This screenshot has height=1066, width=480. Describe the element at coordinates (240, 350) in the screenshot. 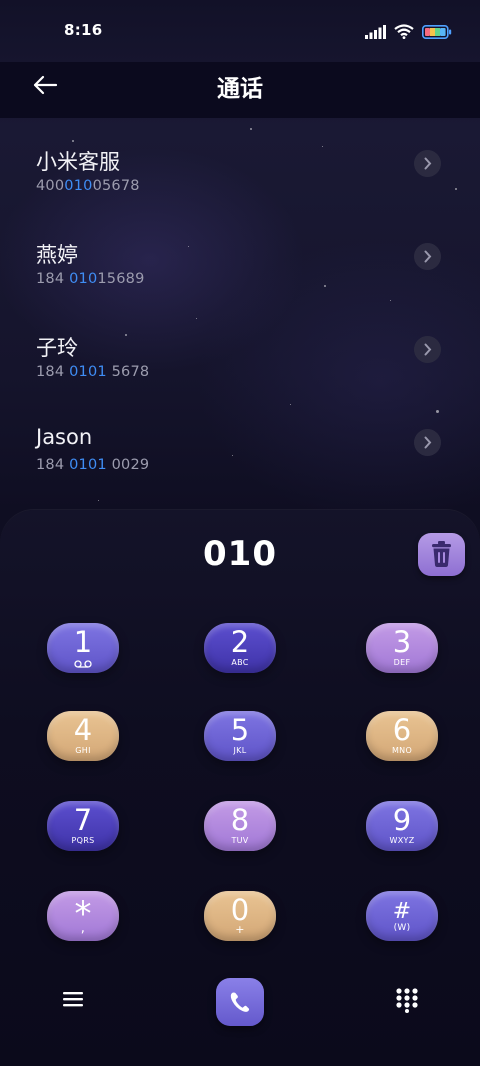

I see `contact-row: 子玲 184 0101 5678` at that location.